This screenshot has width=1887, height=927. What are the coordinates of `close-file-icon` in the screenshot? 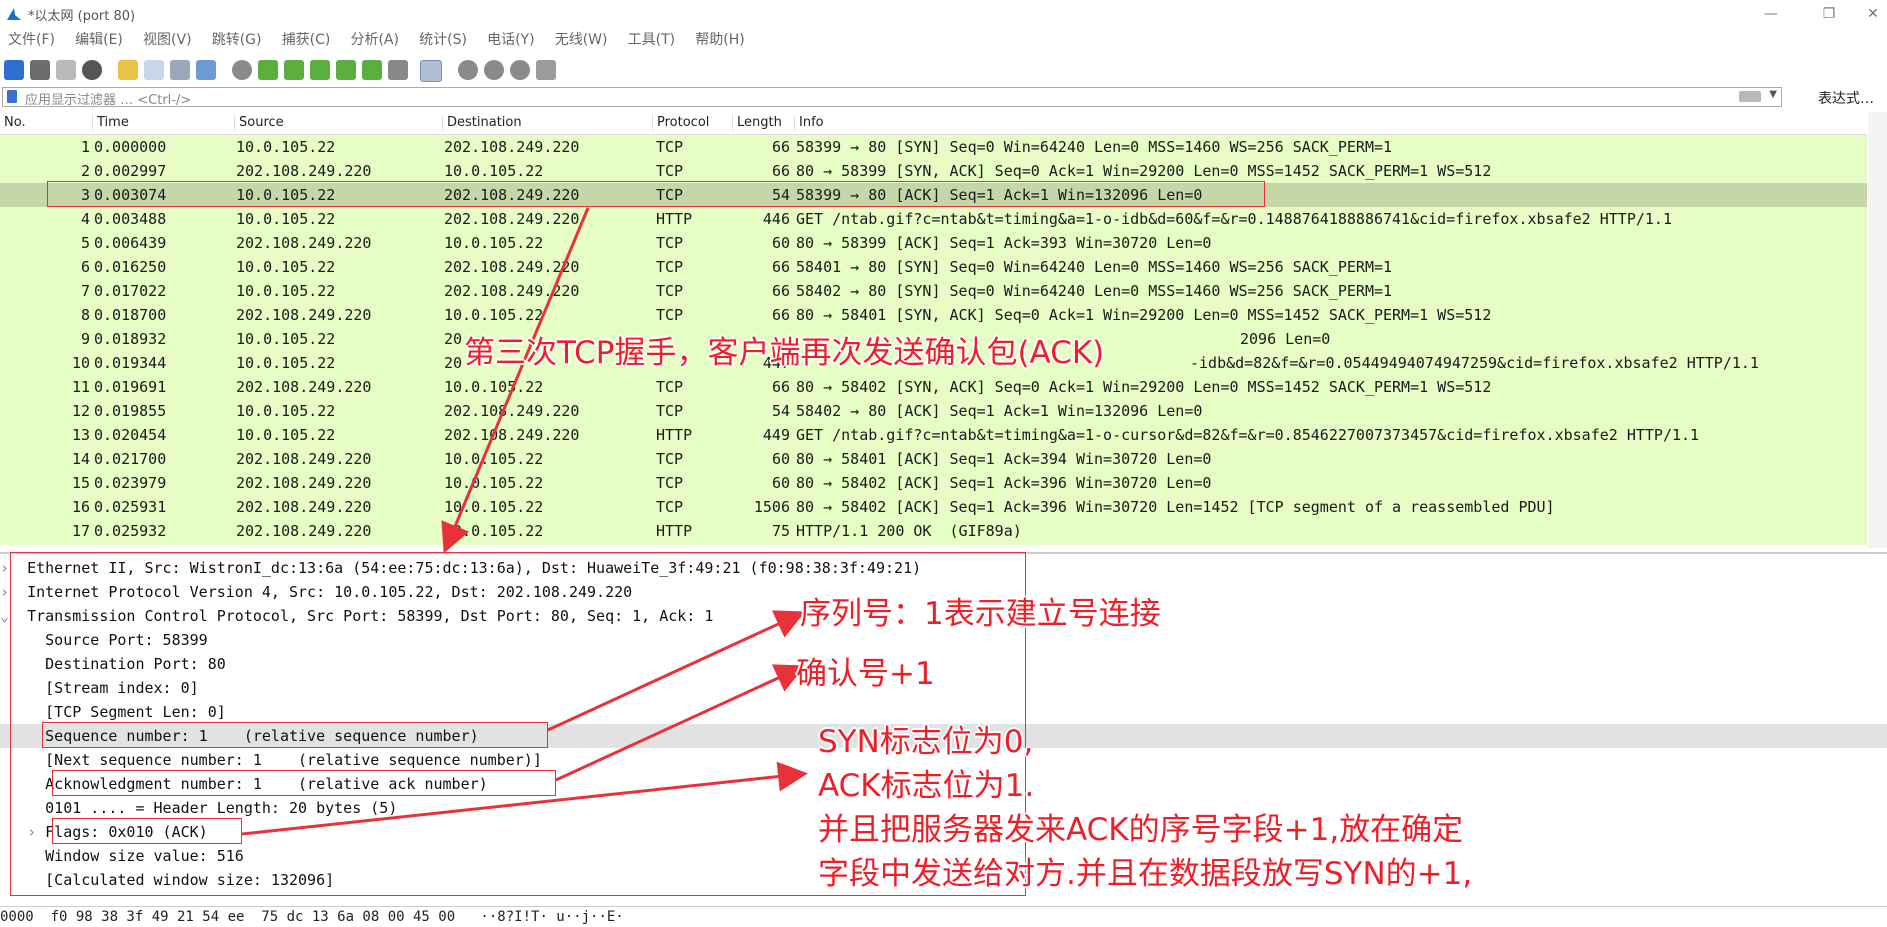 It's located at (180, 70).